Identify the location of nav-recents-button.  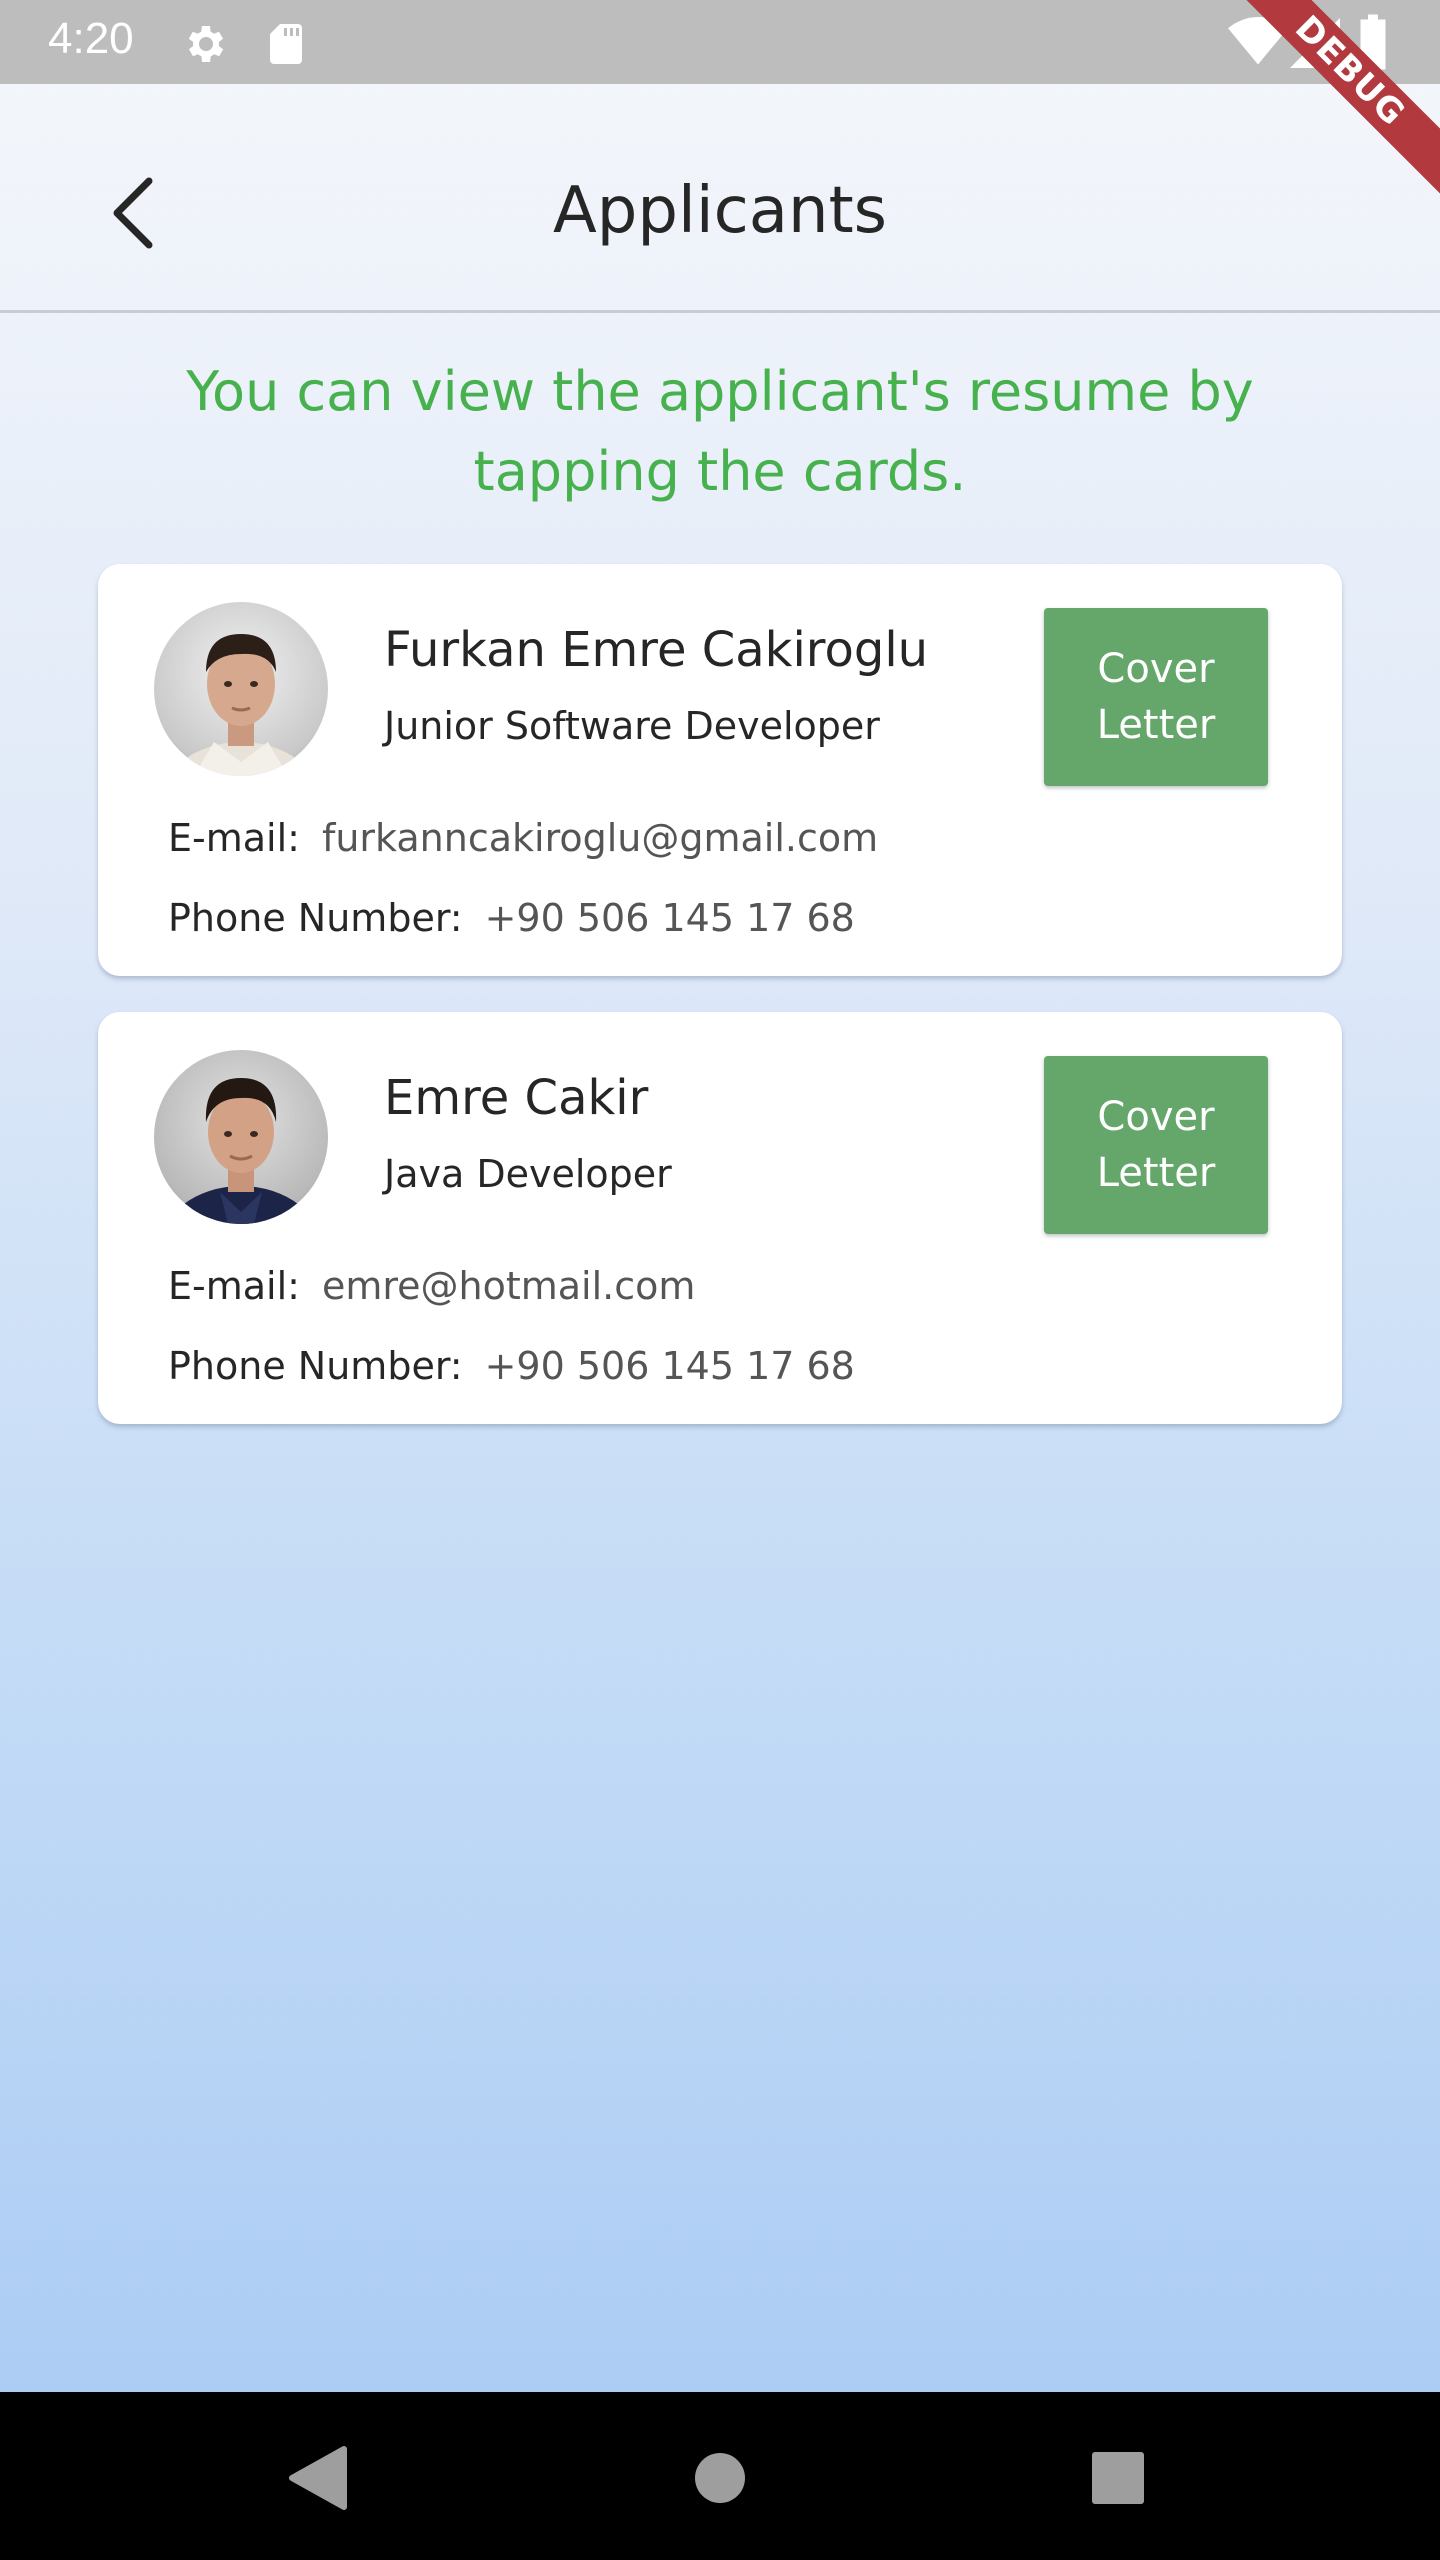
(1118, 2478).